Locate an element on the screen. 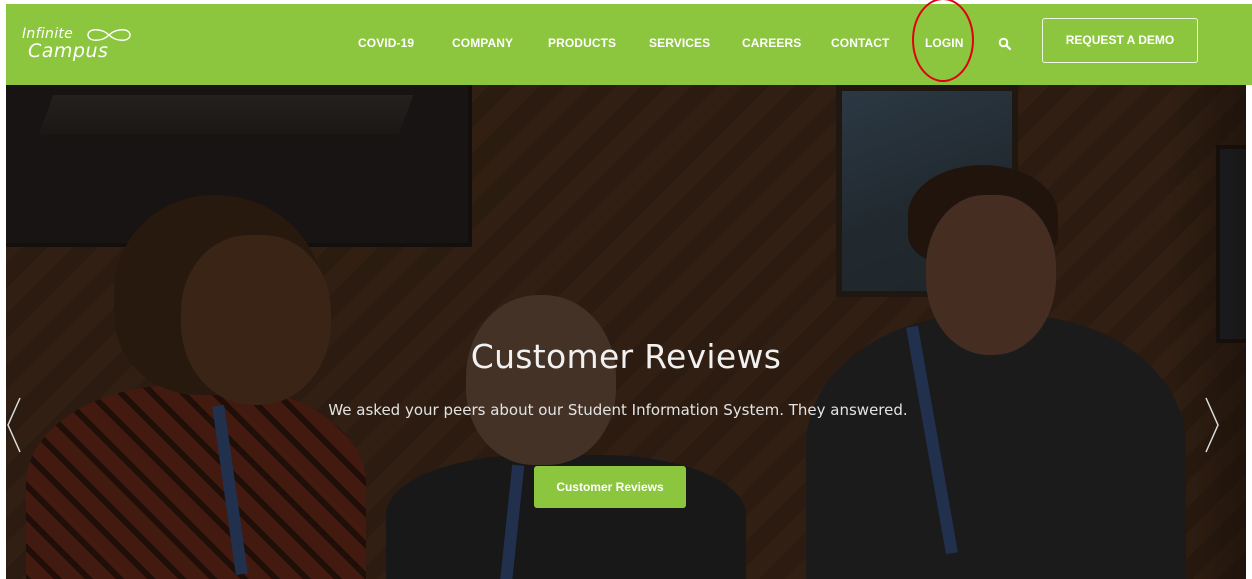 This screenshot has height=579, width=1252. infinite-campus-logo: Infinite Campus is located at coordinates (87, 47).